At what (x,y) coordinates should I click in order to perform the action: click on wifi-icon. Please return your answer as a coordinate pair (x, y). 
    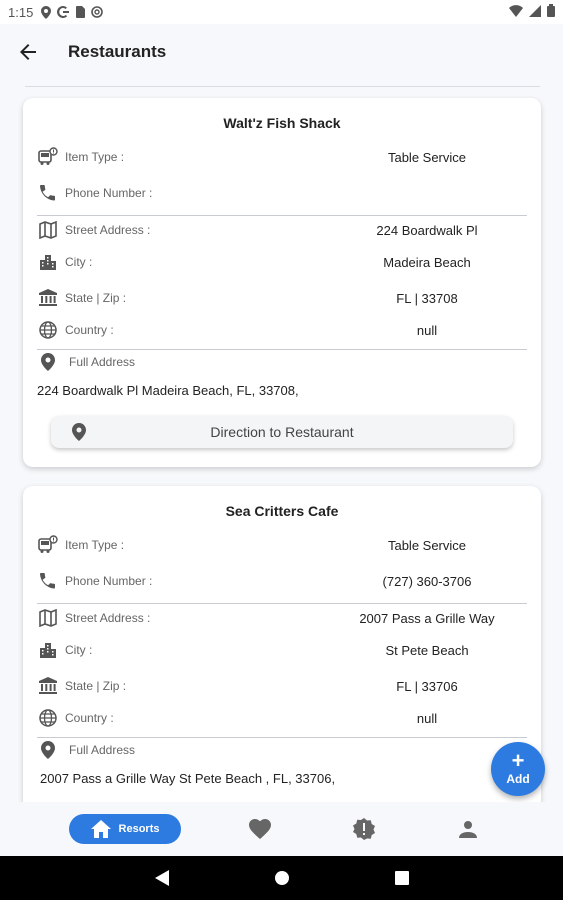
    Looking at the image, I should click on (516, 10).